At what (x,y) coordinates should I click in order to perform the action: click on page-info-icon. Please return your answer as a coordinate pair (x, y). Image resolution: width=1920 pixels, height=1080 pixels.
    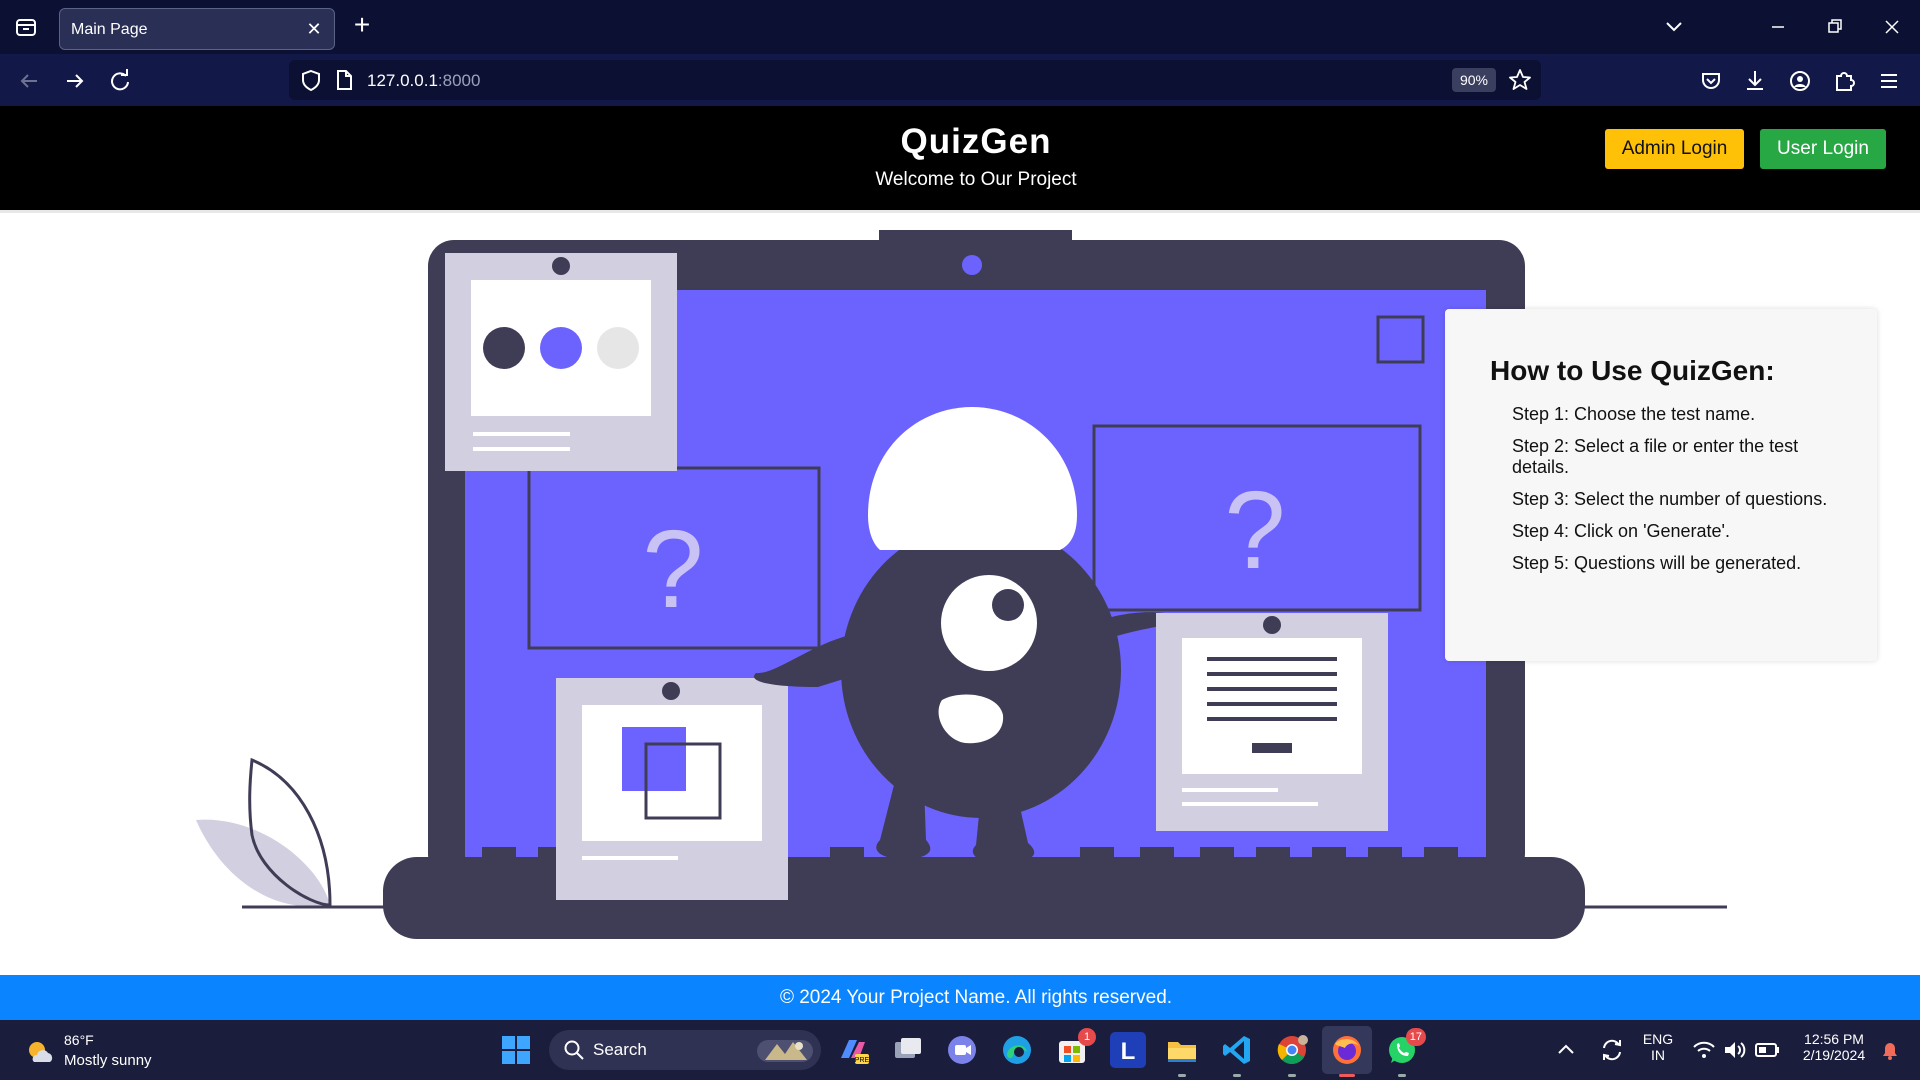
    Looking at the image, I should click on (344, 80).